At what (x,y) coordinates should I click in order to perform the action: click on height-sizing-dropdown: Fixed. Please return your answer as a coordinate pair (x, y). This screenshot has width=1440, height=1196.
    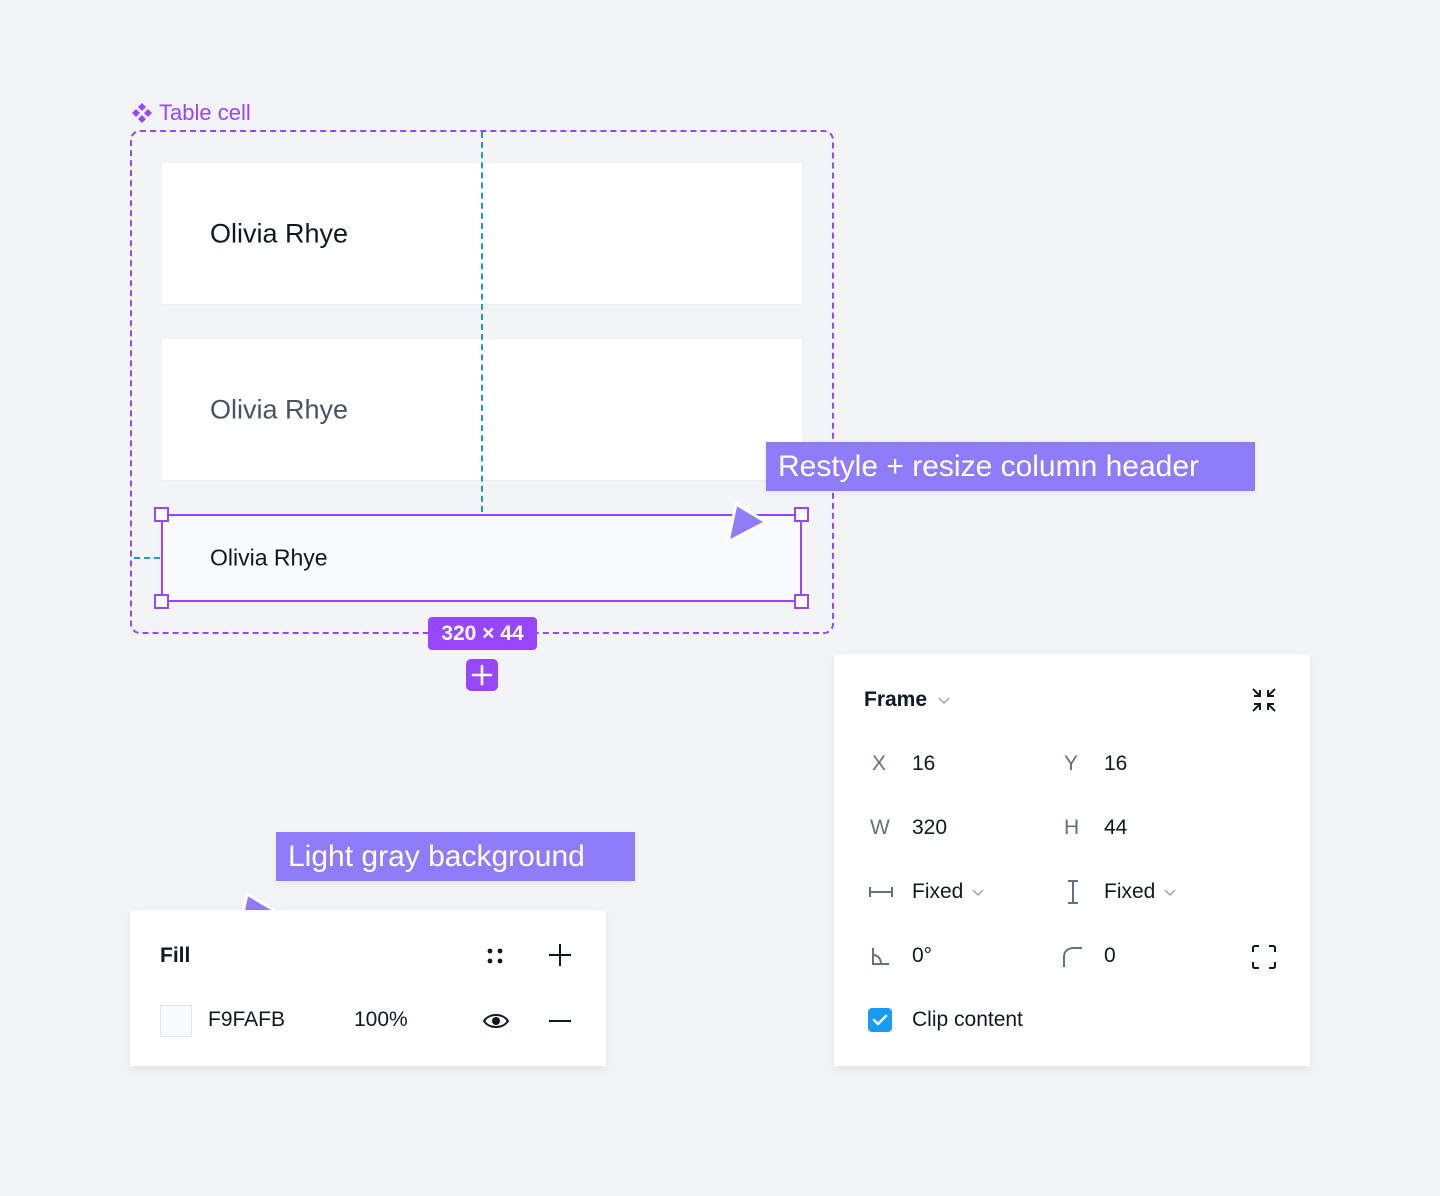
    Looking at the image, I should click on (1118, 892).